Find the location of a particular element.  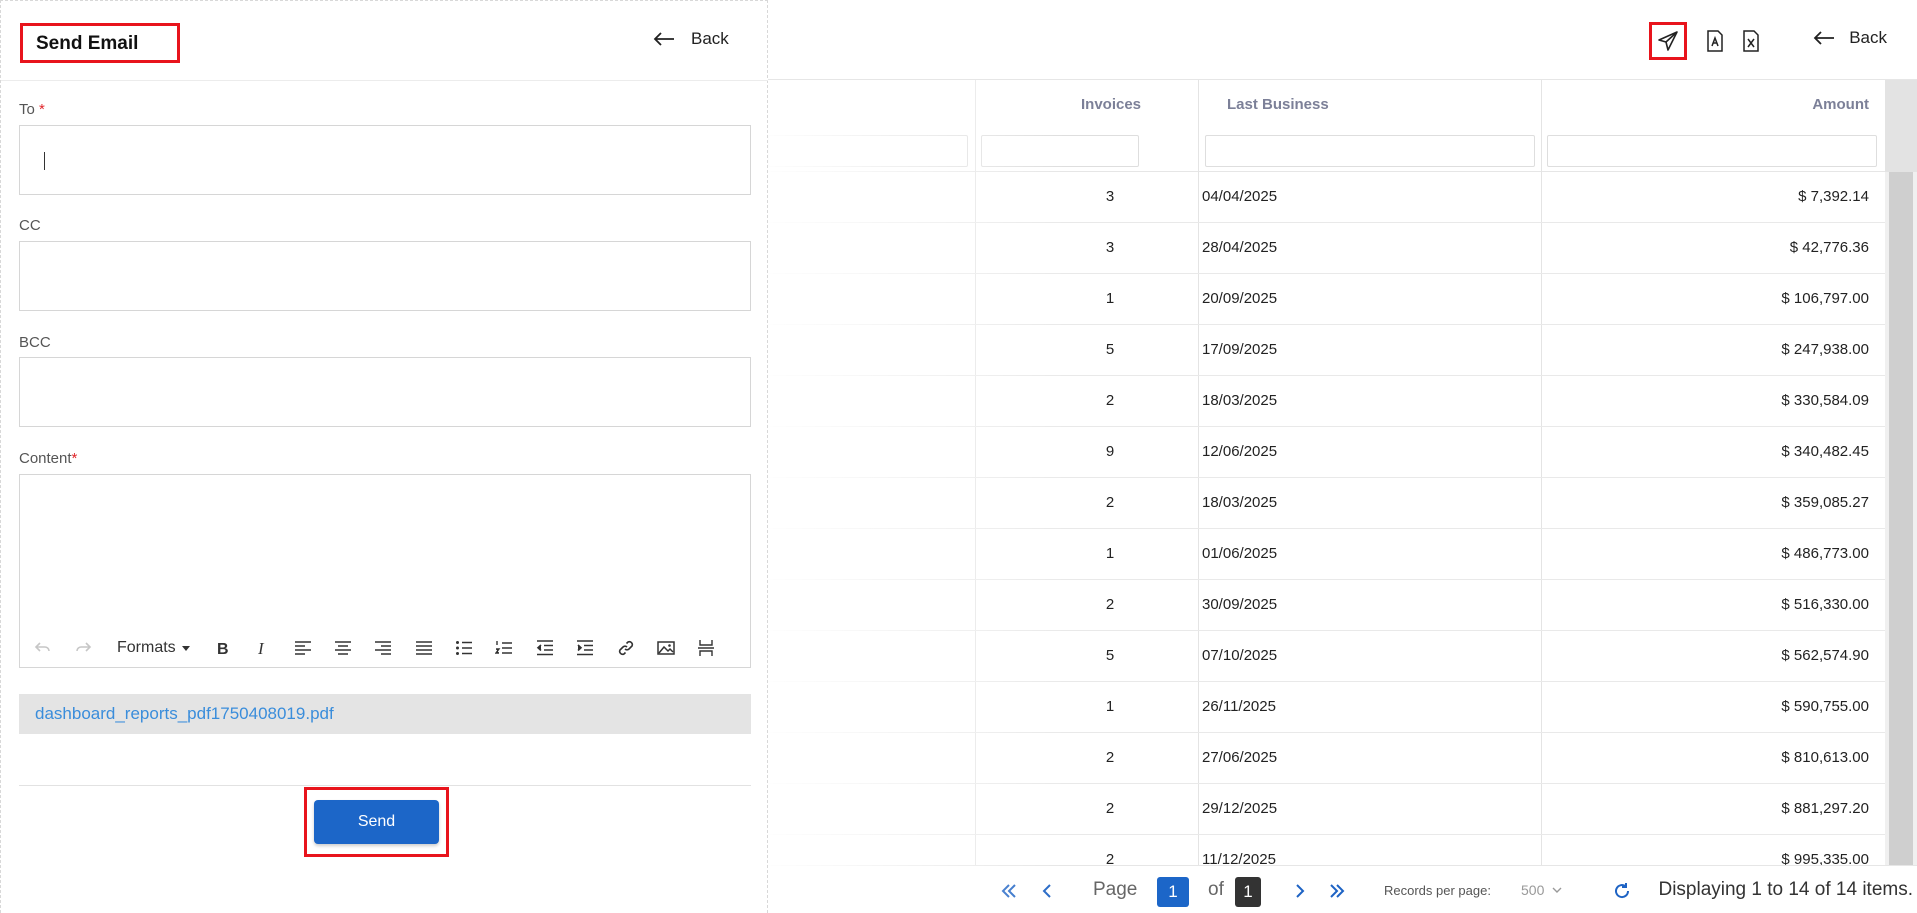

cell-amount: $ 106,797.00 is located at coordinates (1825, 298).